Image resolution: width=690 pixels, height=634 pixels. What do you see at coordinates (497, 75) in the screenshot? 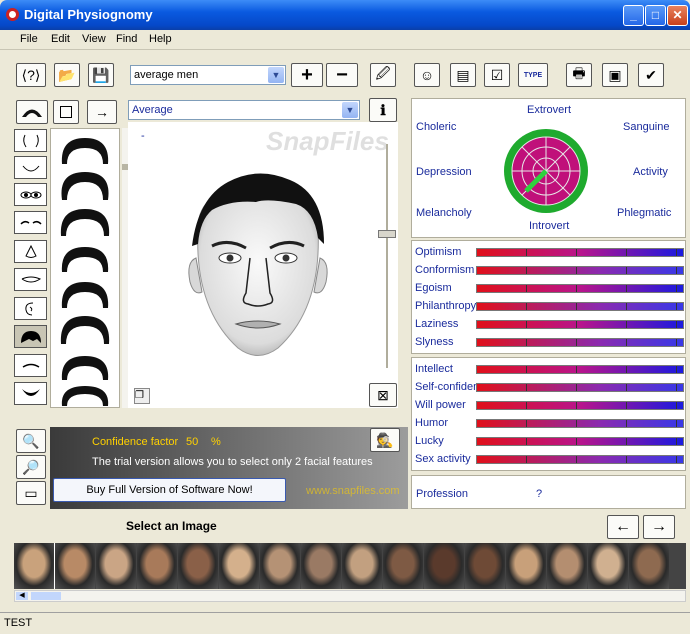
I see `checklist-button: ☑` at bounding box center [497, 75].